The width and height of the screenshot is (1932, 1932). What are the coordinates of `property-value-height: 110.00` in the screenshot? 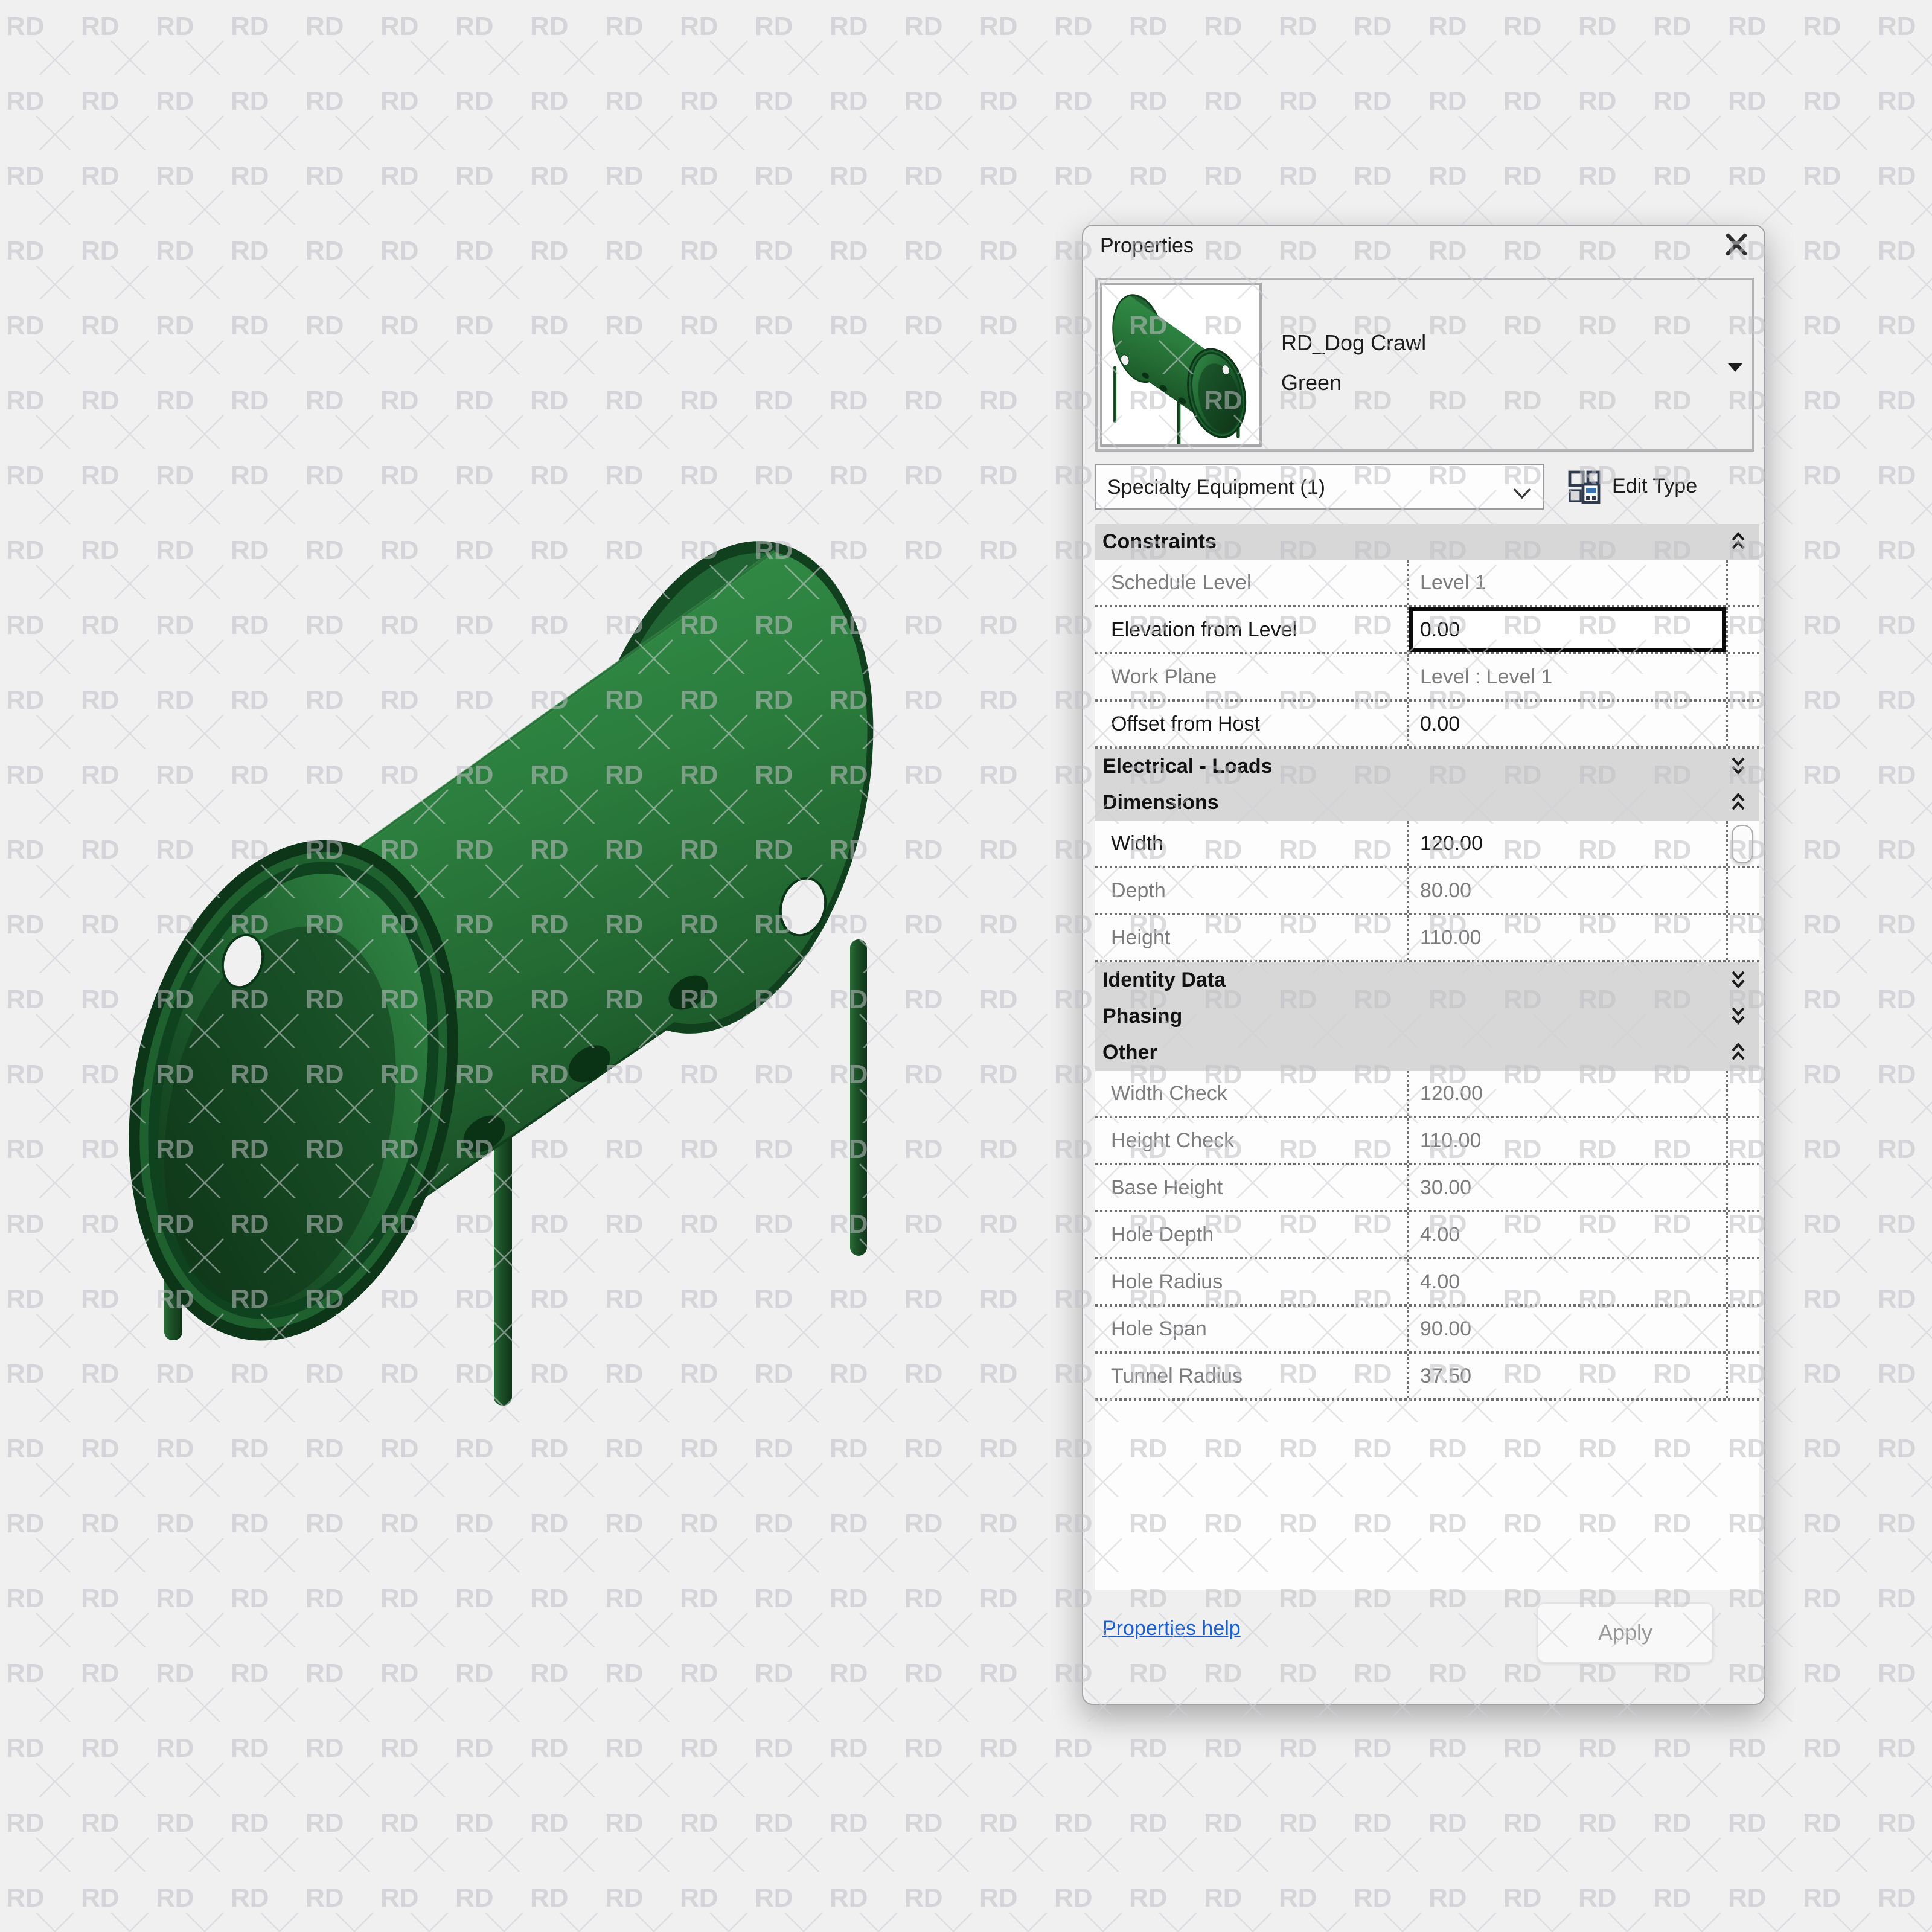 It's located at (1567, 937).